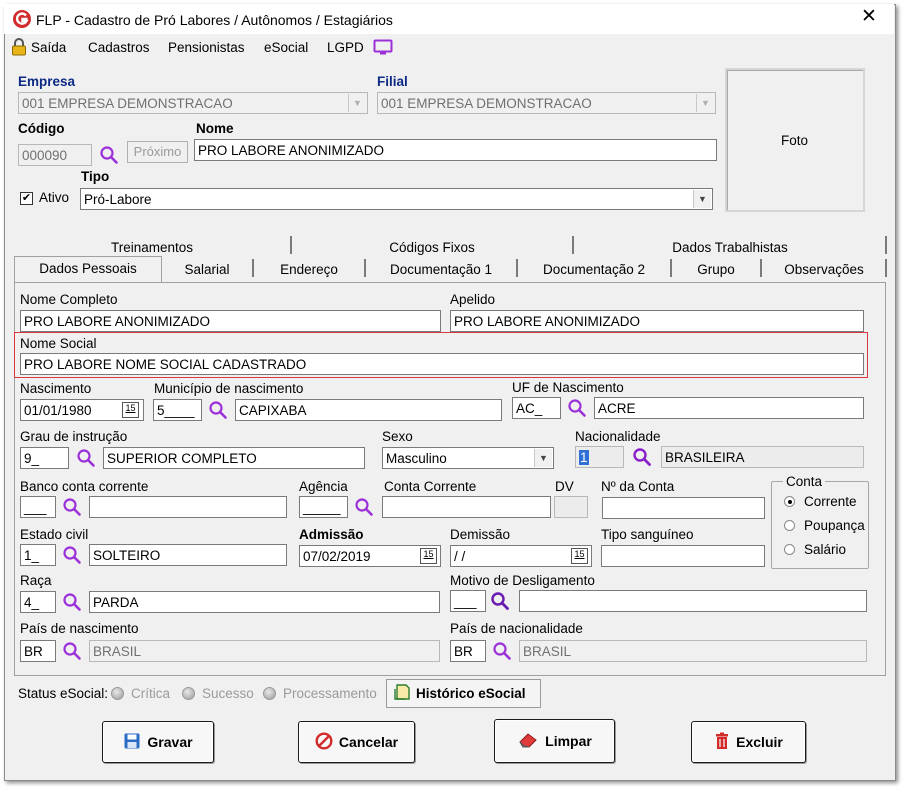  What do you see at coordinates (683, 508) in the screenshot?
I see `num-conta-input` at bounding box center [683, 508].